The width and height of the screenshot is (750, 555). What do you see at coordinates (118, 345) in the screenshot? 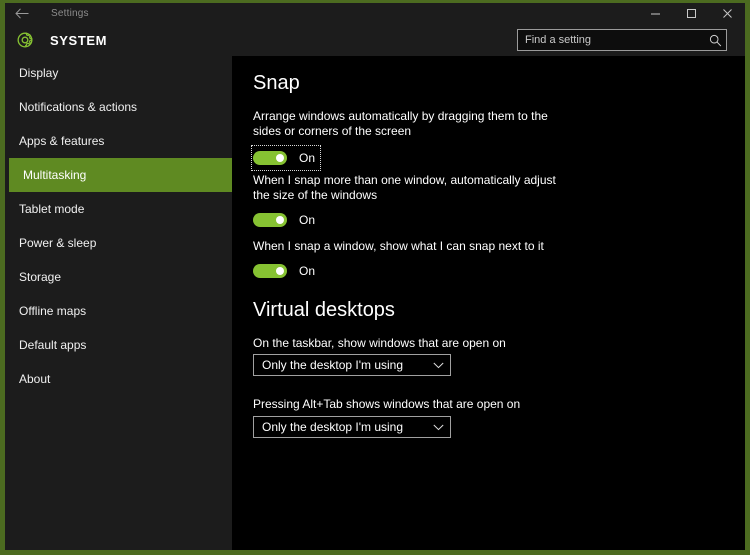
I see `sidebar-item-default-apps: Default apps` at bounding box center [118, 345].